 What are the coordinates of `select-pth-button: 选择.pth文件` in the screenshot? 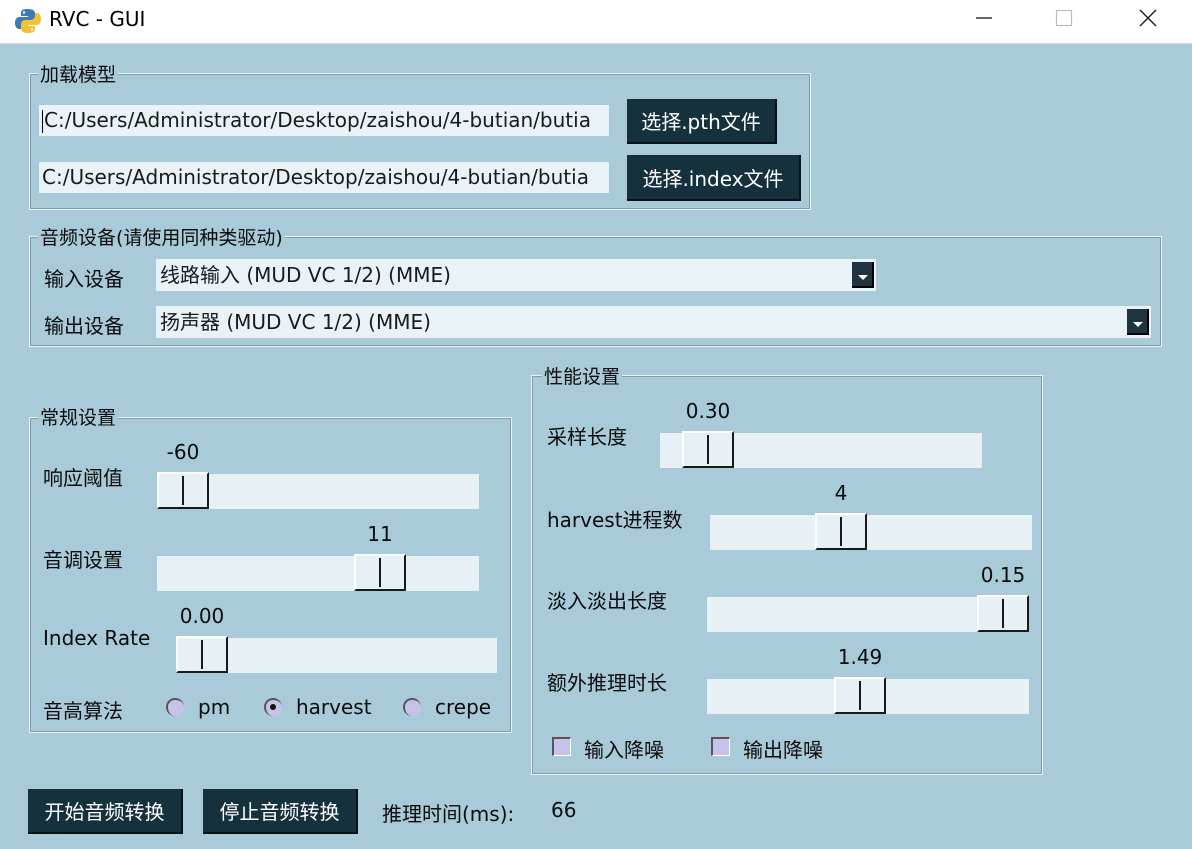 It's located at (702, 121).